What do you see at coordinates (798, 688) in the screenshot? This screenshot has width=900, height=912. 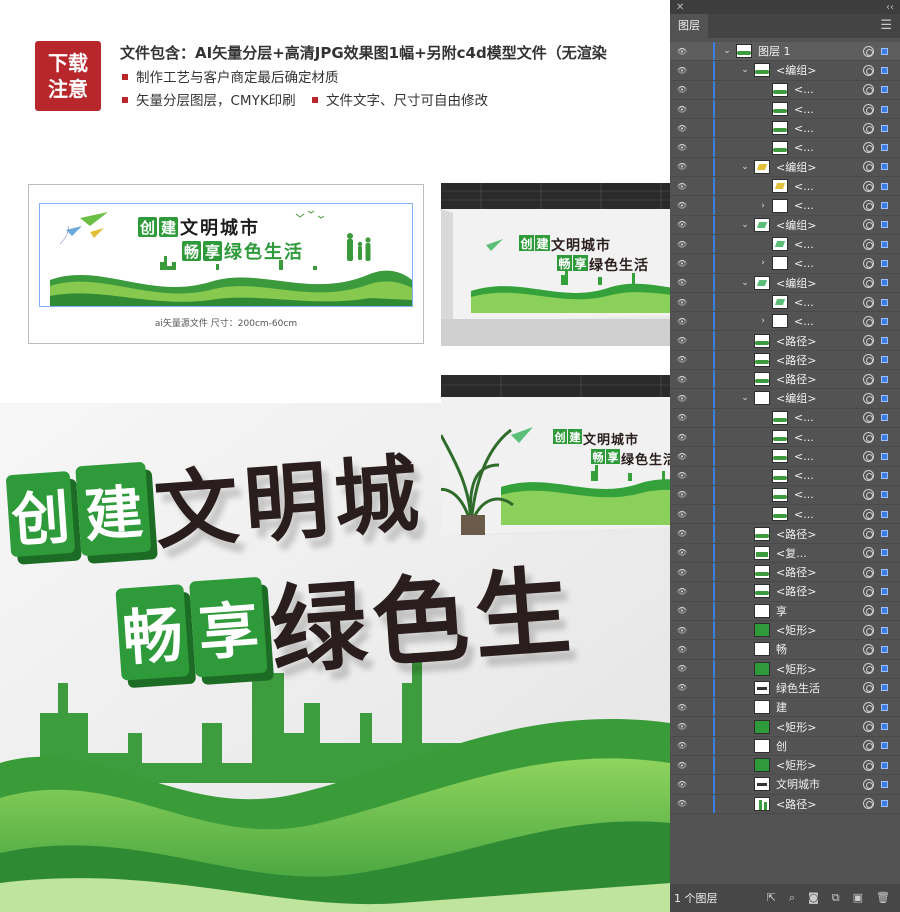 I see `layer-name: 绿色生活` at bounding box center [798, 688].